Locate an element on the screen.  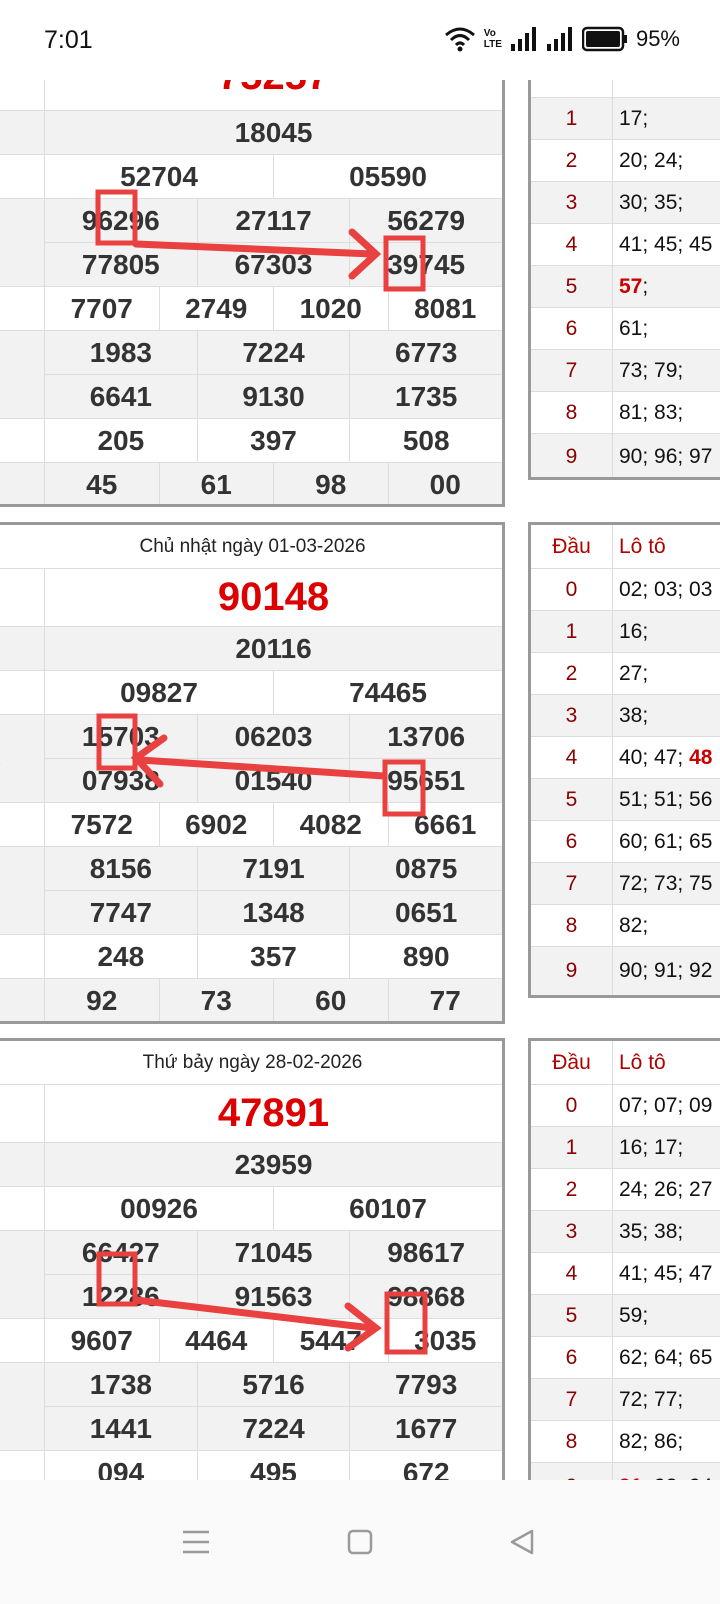
prize-number: 23959 is located at coordinates (273, 1164).